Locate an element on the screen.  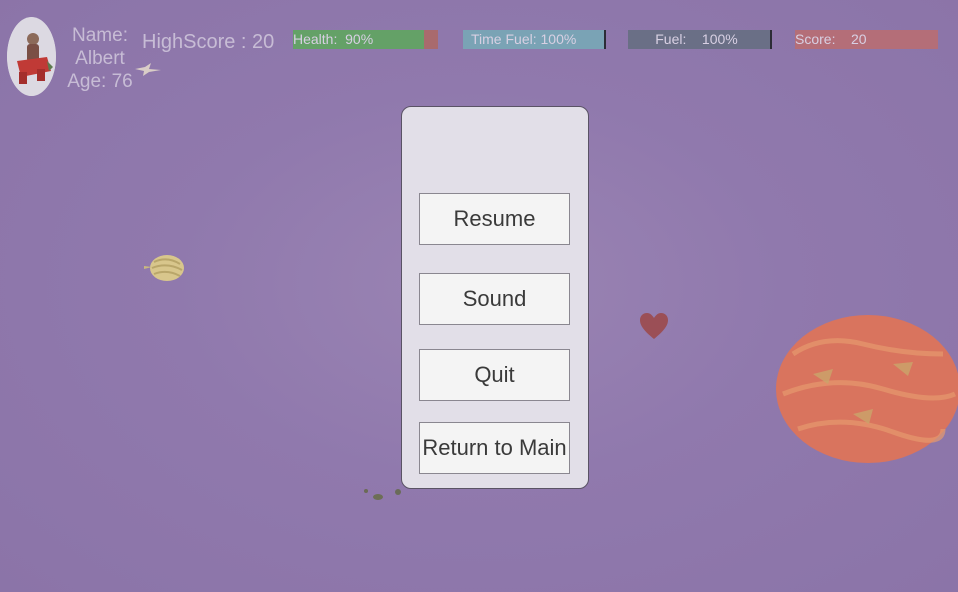
time-fuel-bar: Time Fuel: 100% is located at coordinates (534, 39).